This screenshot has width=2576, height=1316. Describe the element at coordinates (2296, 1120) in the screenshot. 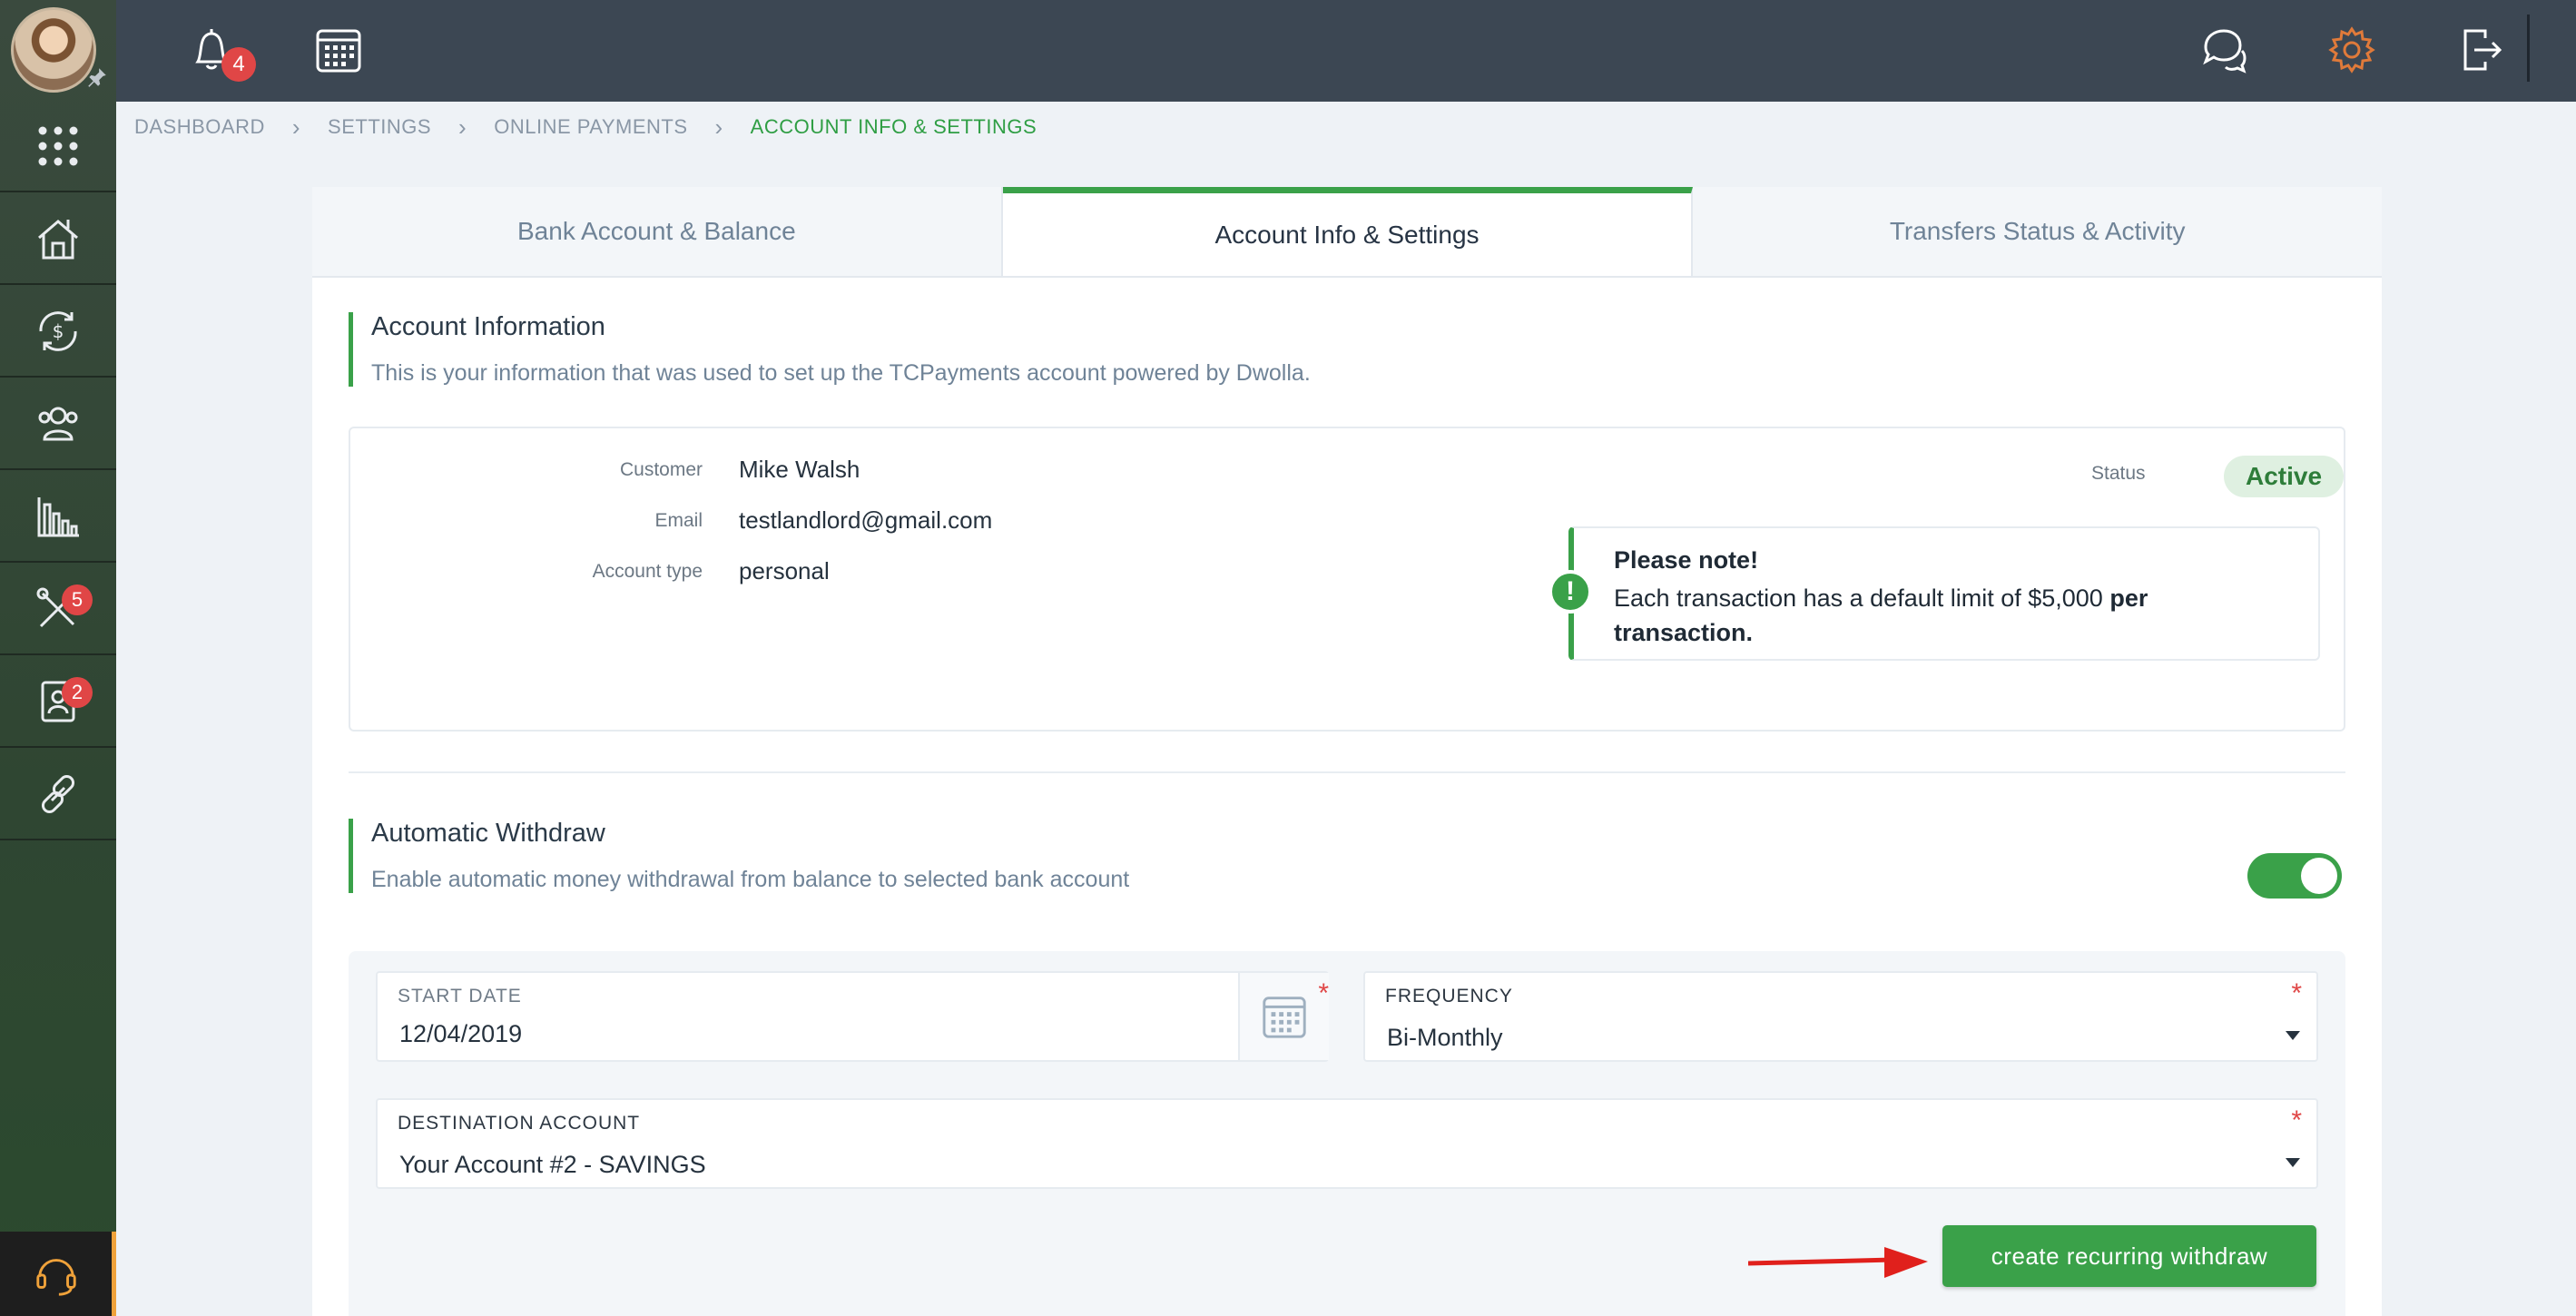

I see `destination-required: *` at that location.